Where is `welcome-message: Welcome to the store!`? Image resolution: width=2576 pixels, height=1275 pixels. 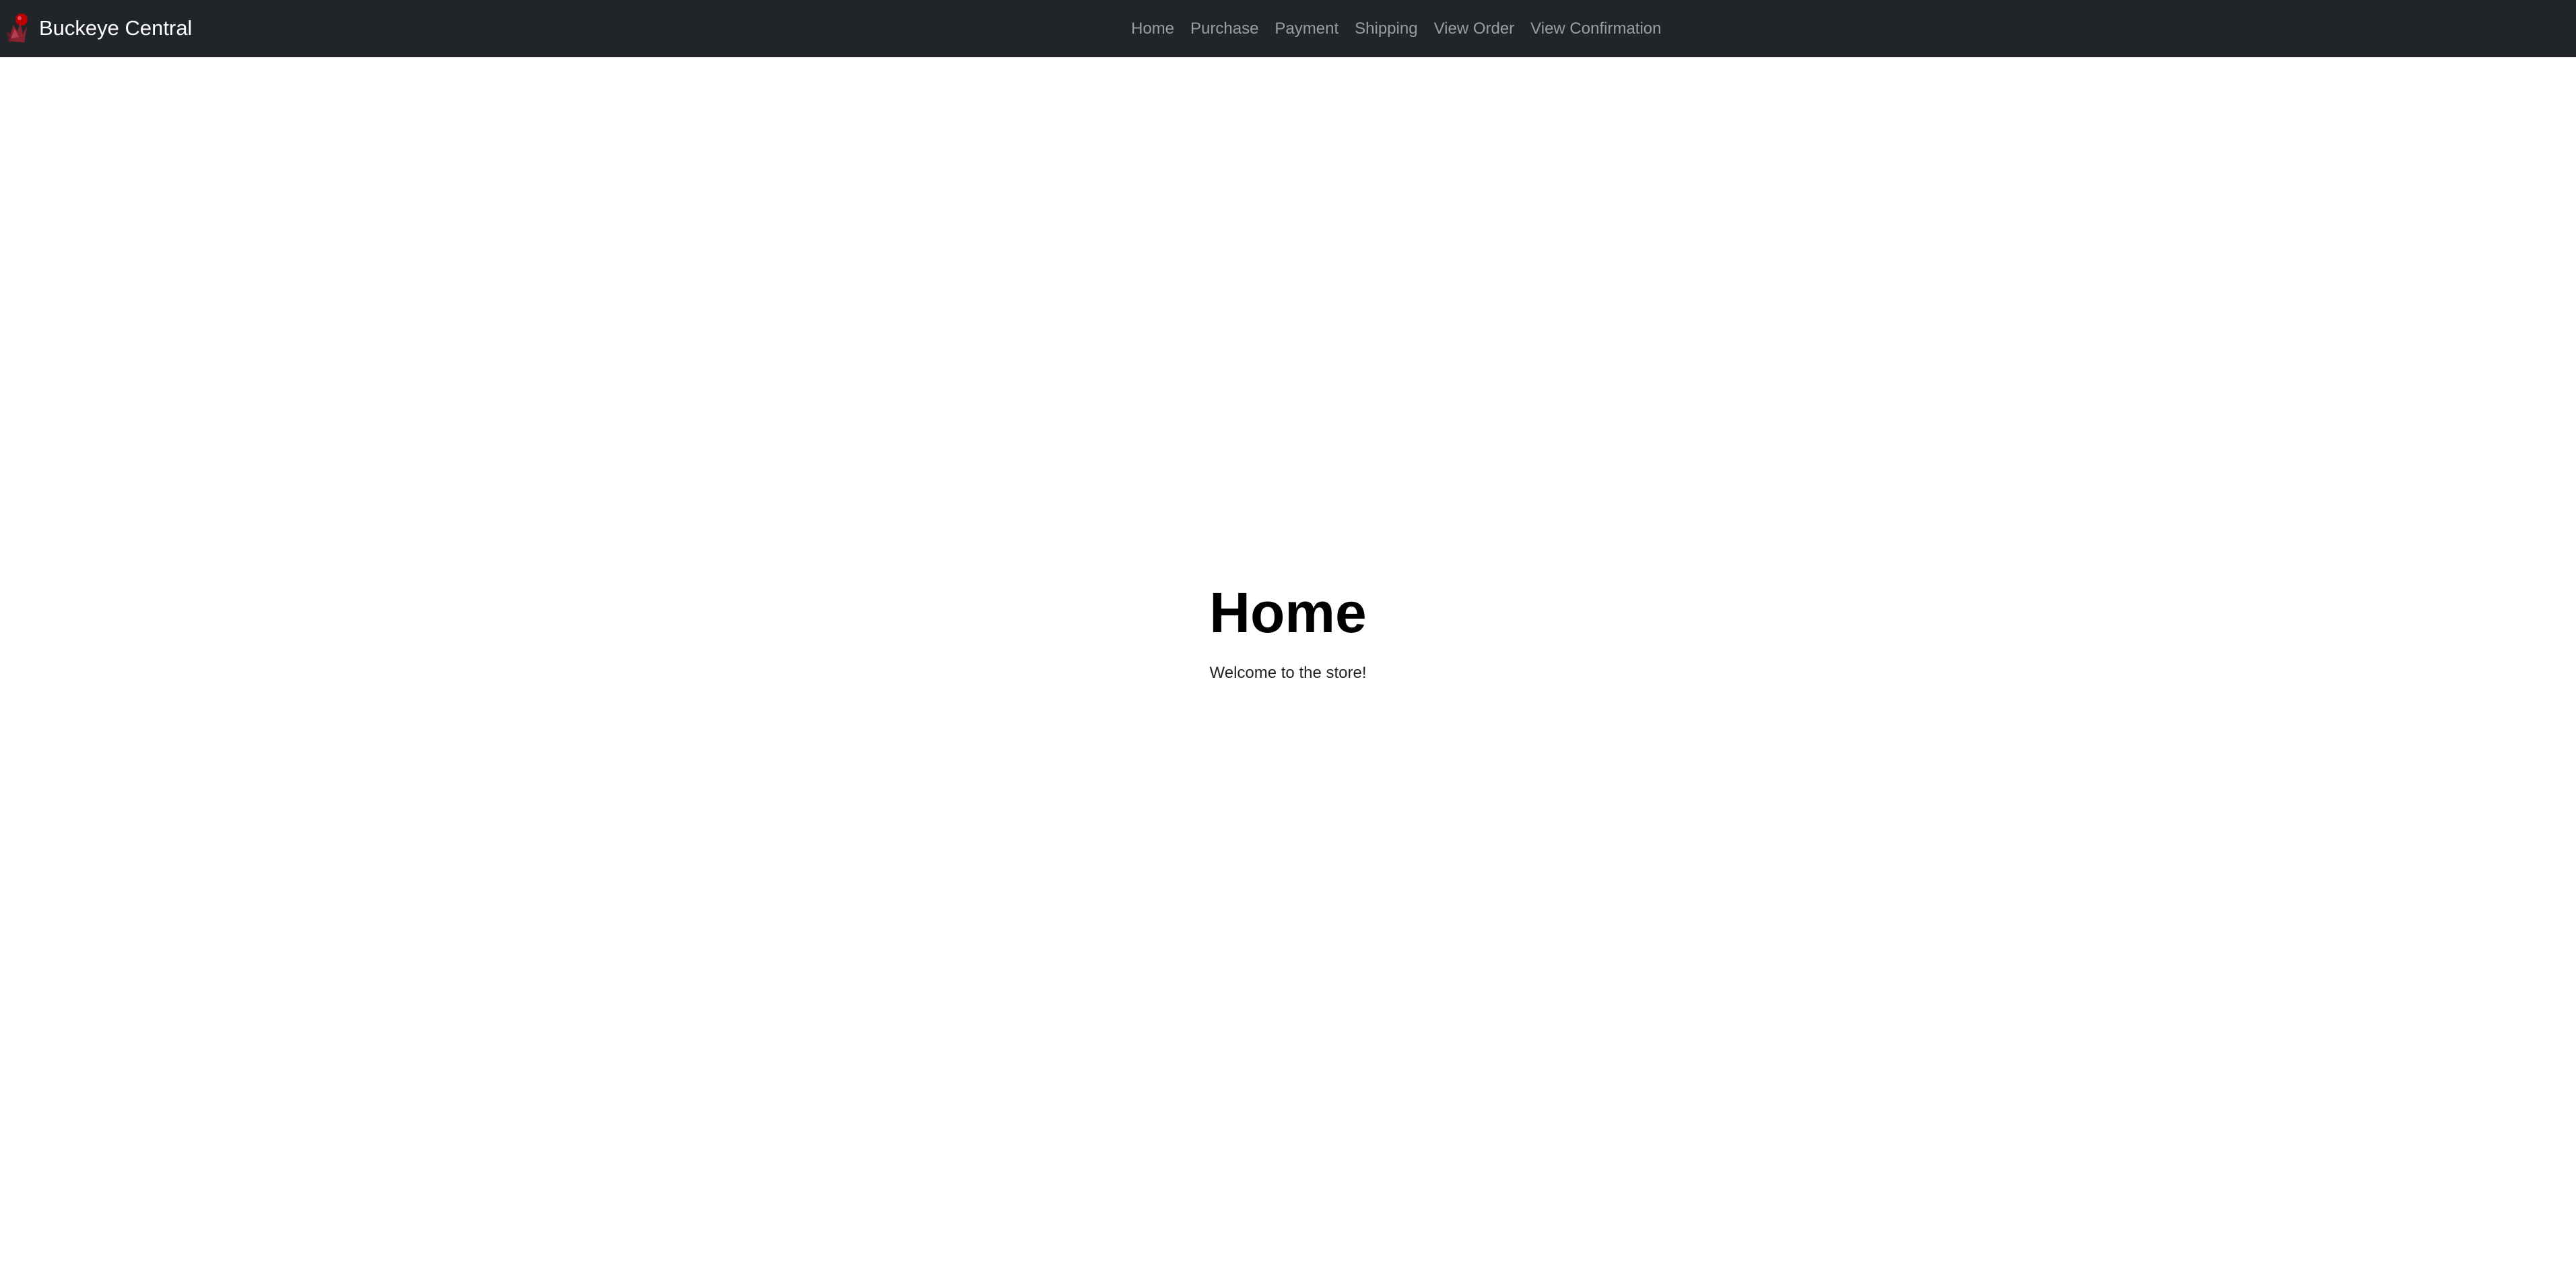 welcome-message: Welcome to the store! is located at coordinates (1288, 673).